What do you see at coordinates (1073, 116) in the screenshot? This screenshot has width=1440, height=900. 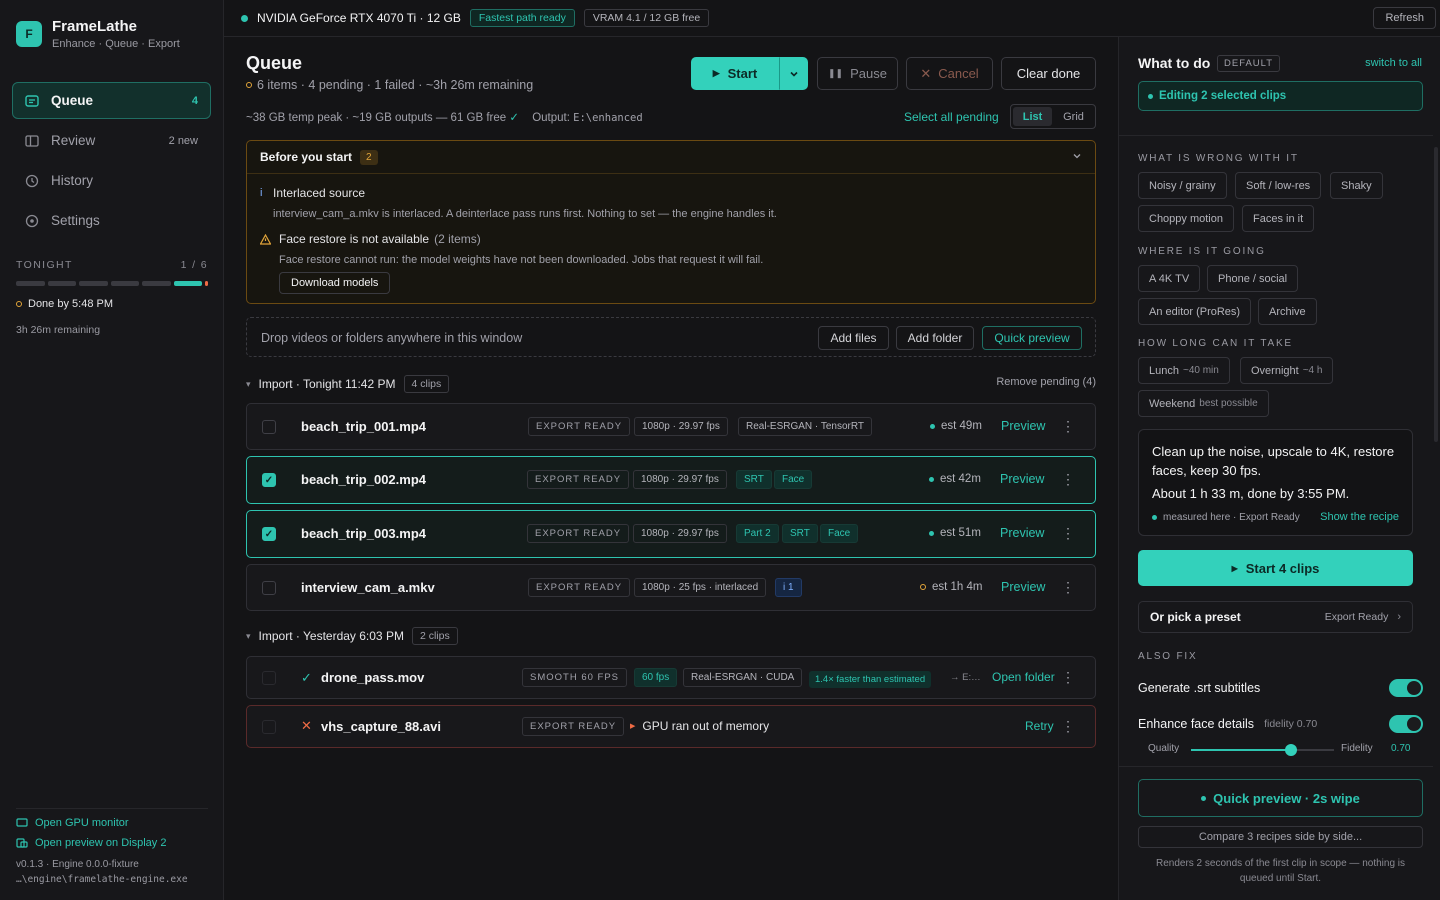 I see `view-grid-button: Grid` at bounding box center [1073, 116].